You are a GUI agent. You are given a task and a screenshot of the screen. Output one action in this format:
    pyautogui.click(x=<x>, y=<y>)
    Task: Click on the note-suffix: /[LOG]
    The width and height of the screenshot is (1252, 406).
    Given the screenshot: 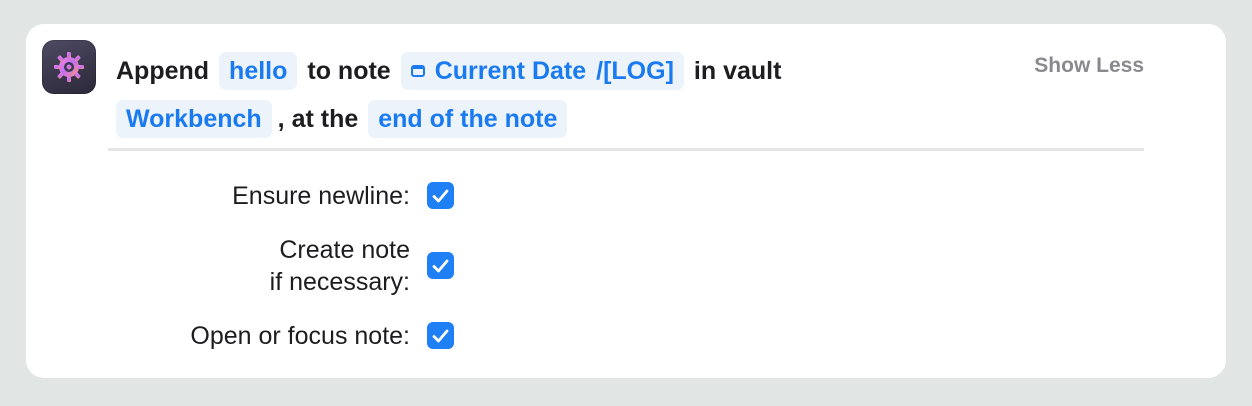 What is the action you would take?
    pyautogui.click(x=635, y=71)
    